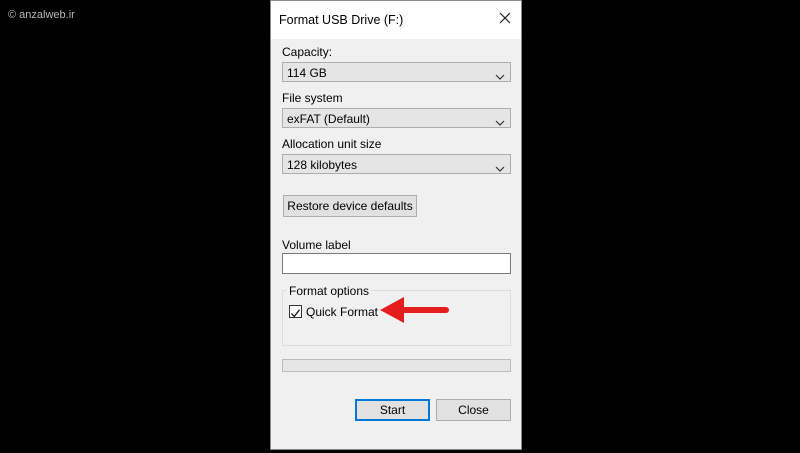  What do you see at coordinates (316, 245) in the screenshot?
I see `volume-label-label: Volume label` at bounding box center [316, 245].